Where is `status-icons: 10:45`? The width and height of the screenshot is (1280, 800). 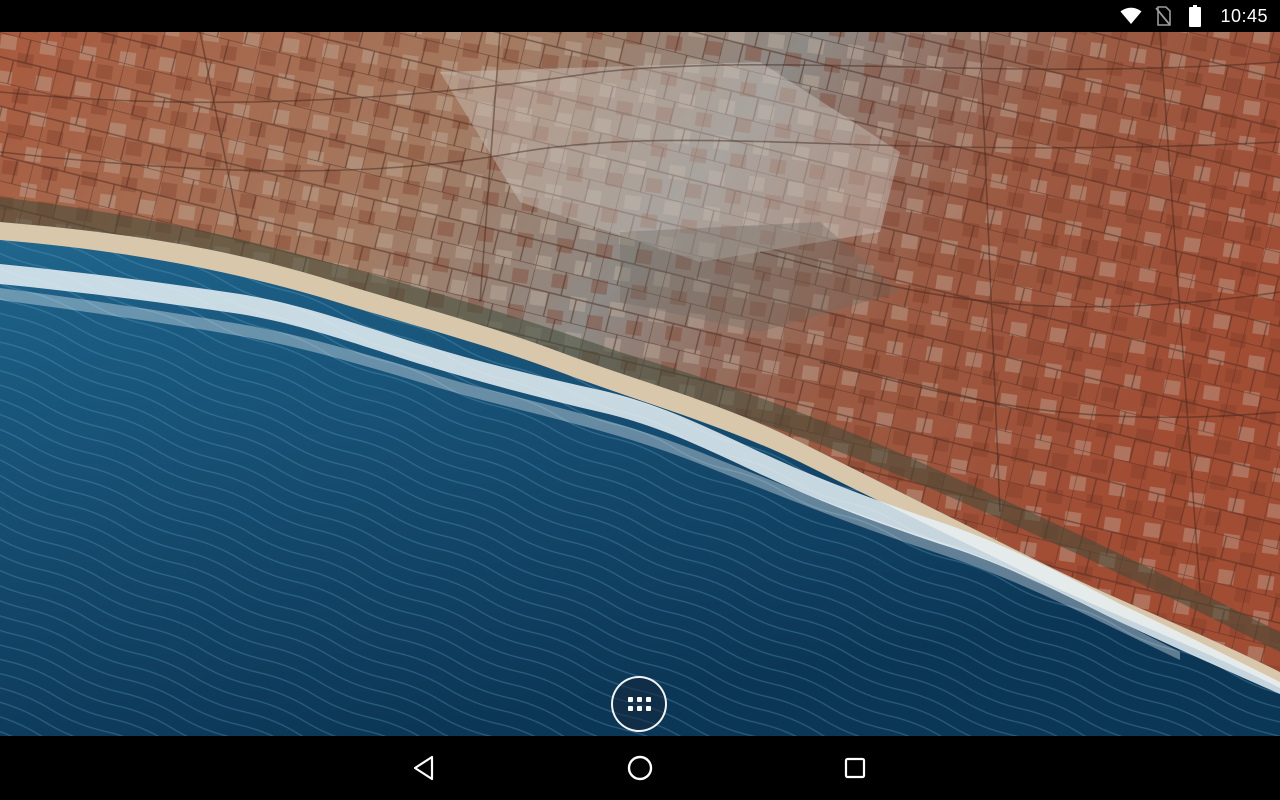
status-icons: 10:45 is located at coordinates (1200, 16).